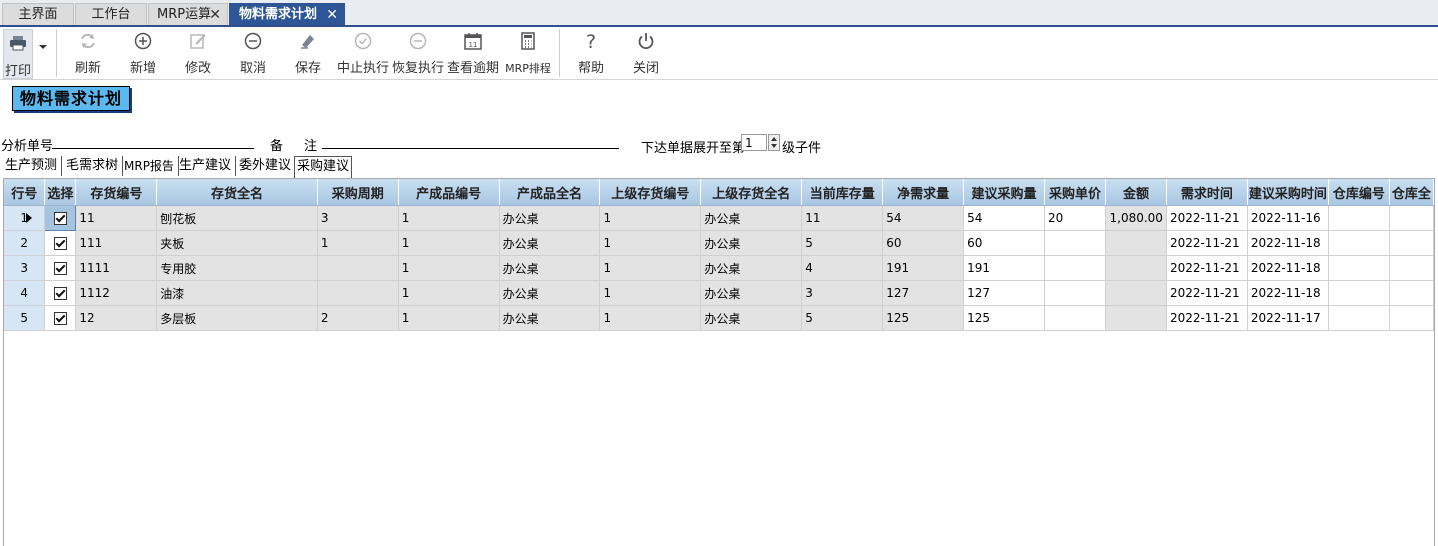  I want to click on column-header: 采购周期, so click(358, 192).